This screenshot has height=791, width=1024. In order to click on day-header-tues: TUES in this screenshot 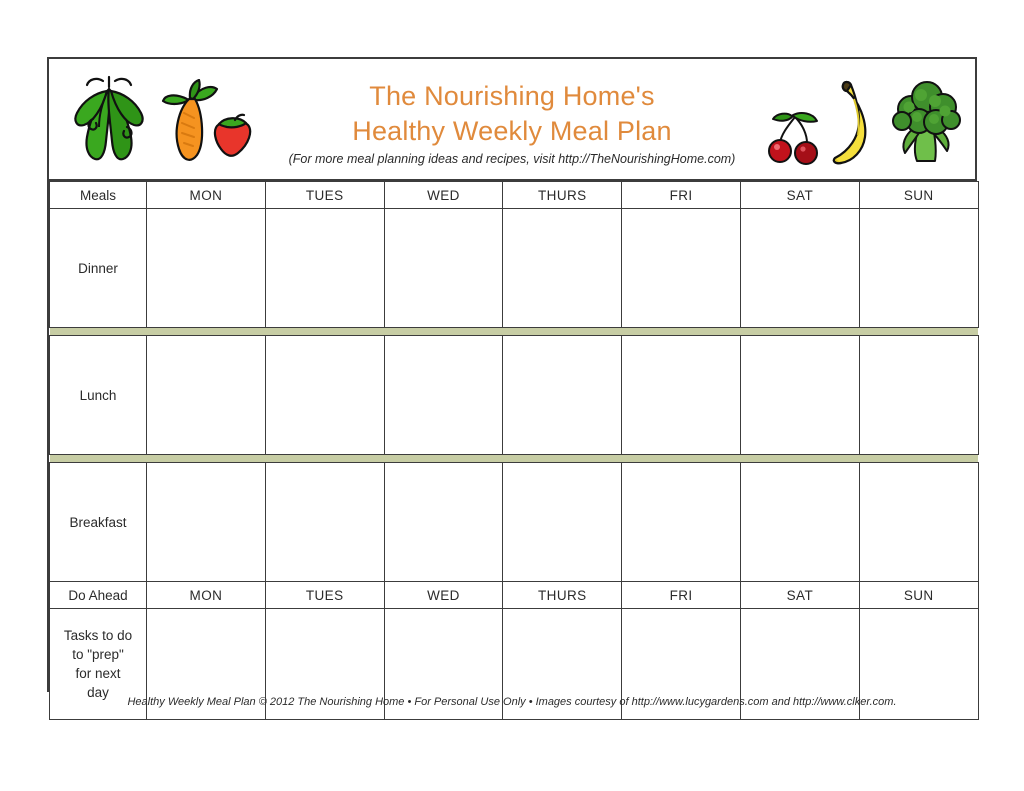, I will do `click(324, 195)`.